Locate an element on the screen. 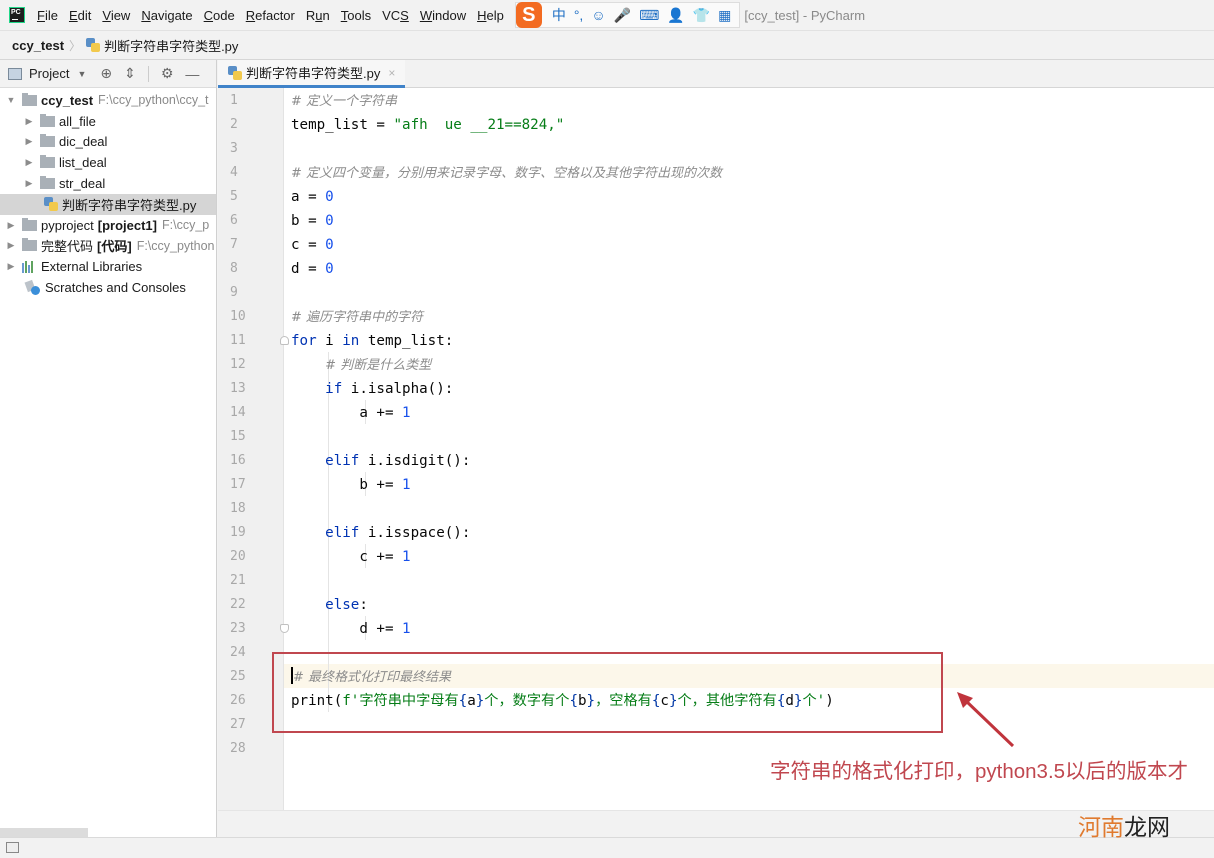 This screenshot has height=858, width=1214. menu-tools: Tools is located at coordinates (356, 15).